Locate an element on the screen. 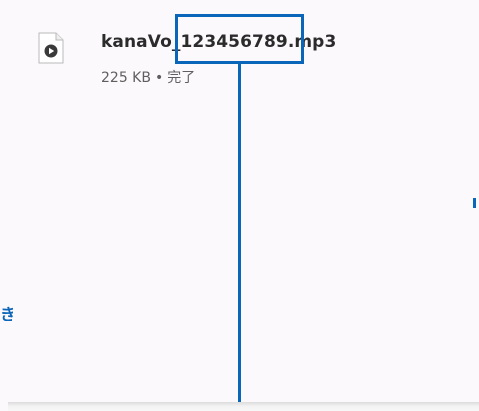 The image size is (479, 411). highlight-box is located at coordinates (239, 39).